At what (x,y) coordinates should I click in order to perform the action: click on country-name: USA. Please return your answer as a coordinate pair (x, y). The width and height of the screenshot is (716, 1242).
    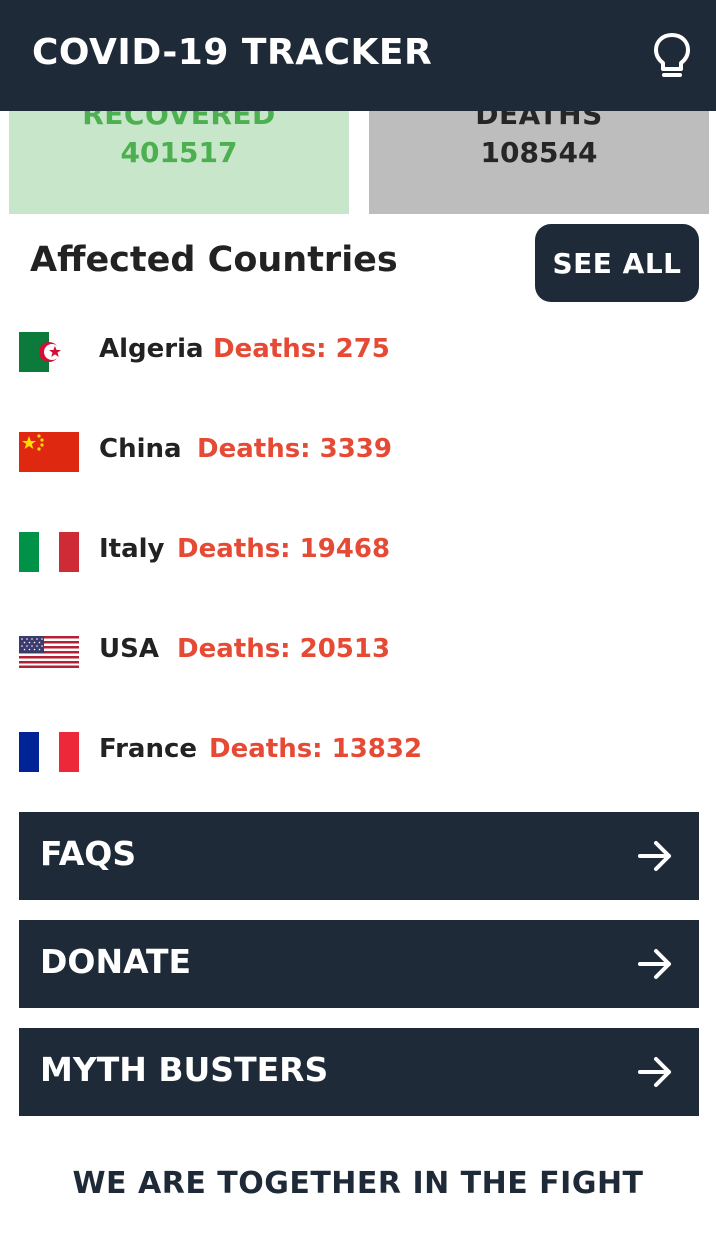
    Looking at the image, I should click on (129, 649).